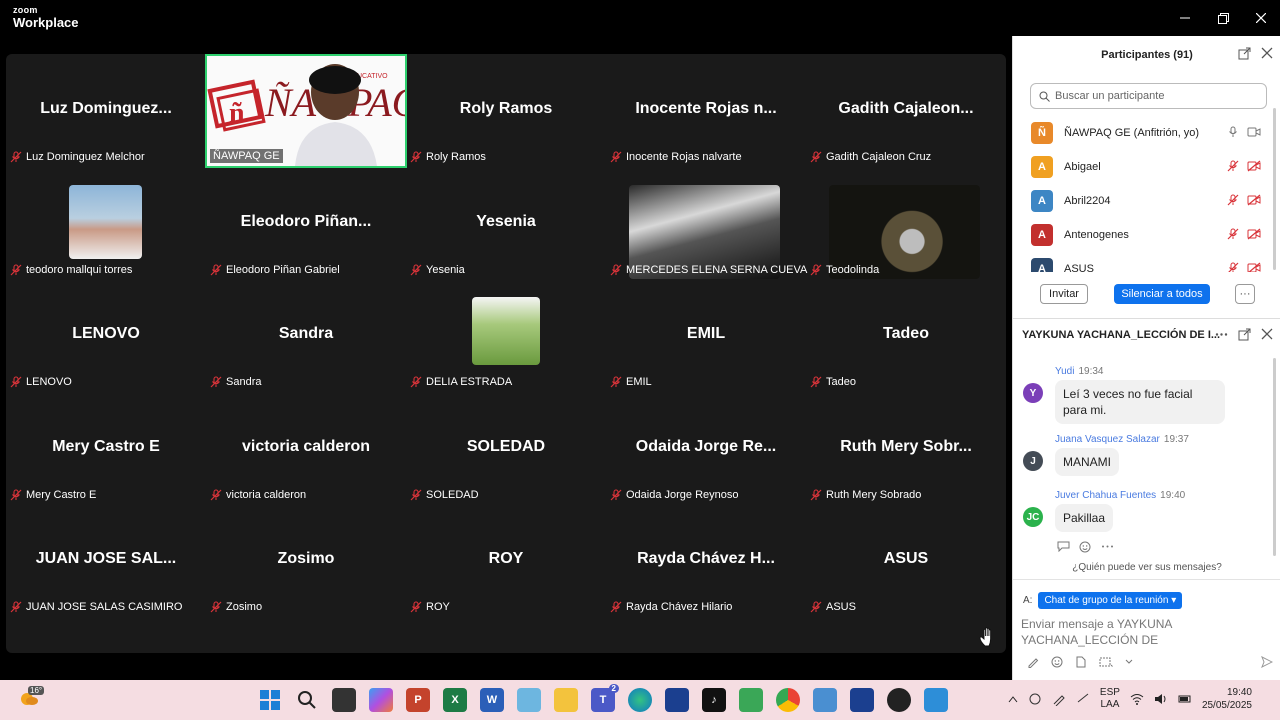 The image size is (1280, 720). What do you see at coordinates (1148, 96) in the screenshot?
I see `participant-search: Buscar un participante` at bounding box center [1148, 96].